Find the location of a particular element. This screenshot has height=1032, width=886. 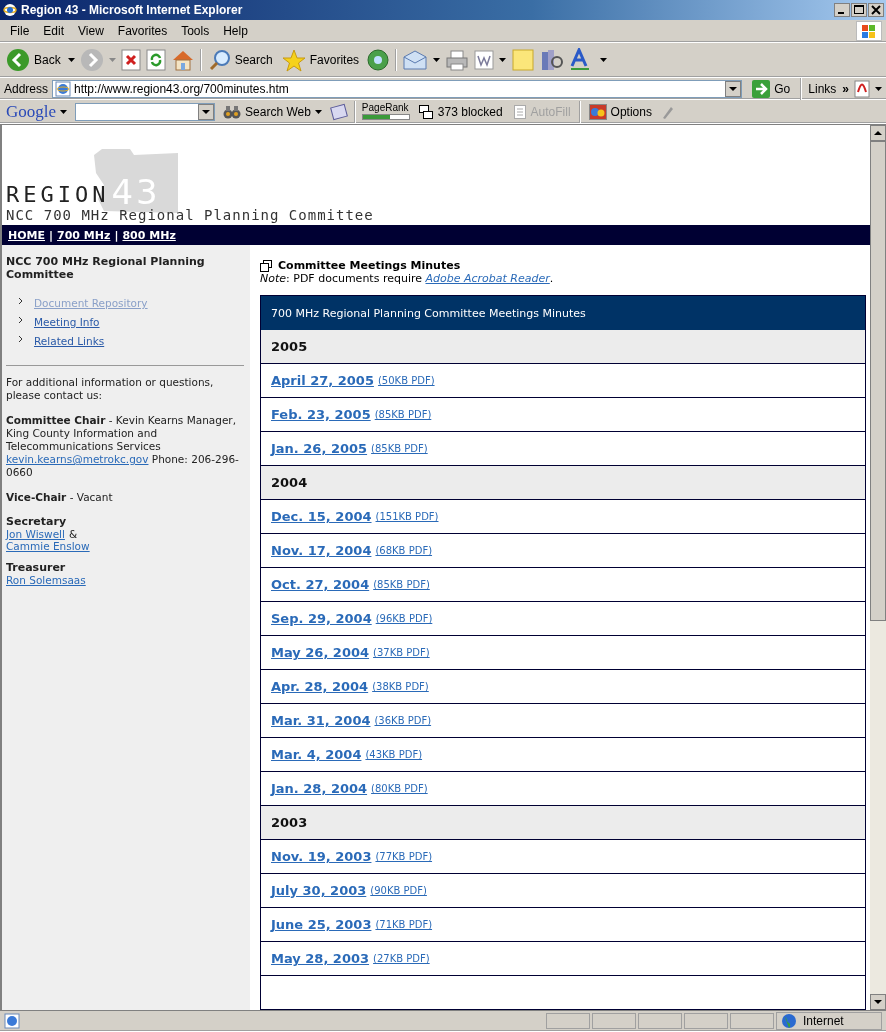

pdf-icon is located at coordinates (862, 88).